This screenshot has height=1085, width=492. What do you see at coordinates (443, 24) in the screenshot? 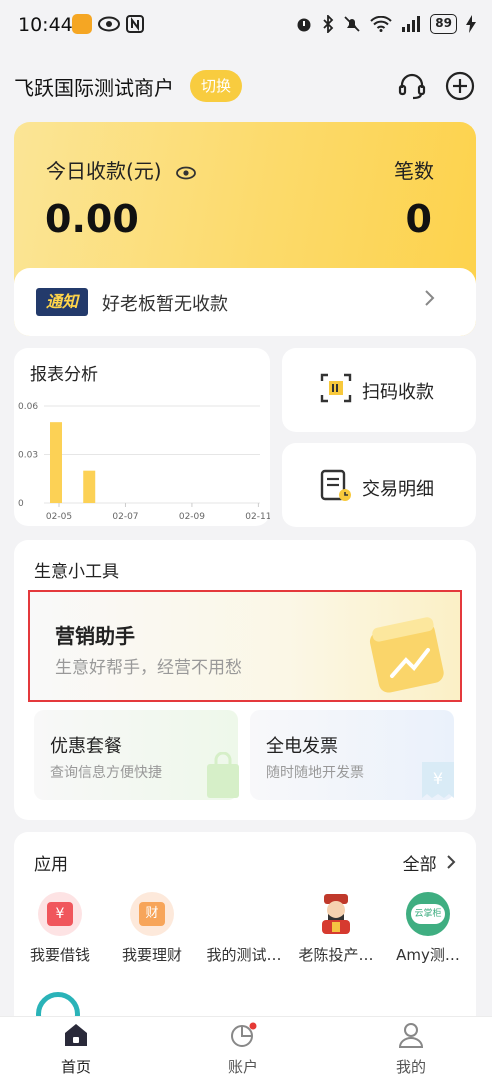
I see `battery-level: 89` at bounding box center [443, 24].